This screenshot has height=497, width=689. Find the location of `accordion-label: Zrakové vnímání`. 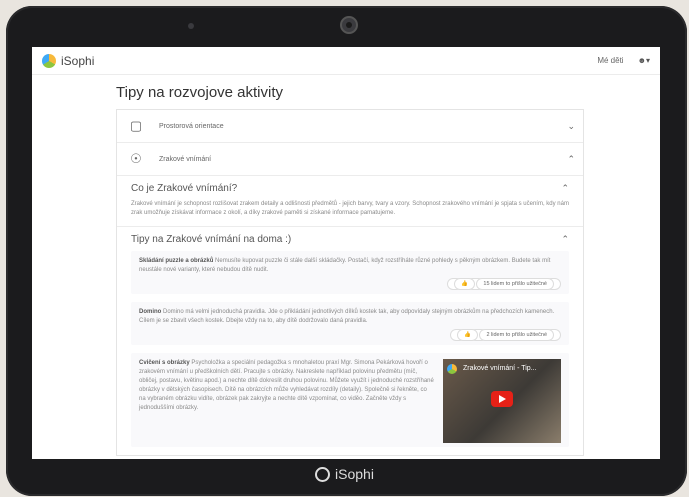

accordion-label: Zrakové vnímání is located at coordinates (185, 159).